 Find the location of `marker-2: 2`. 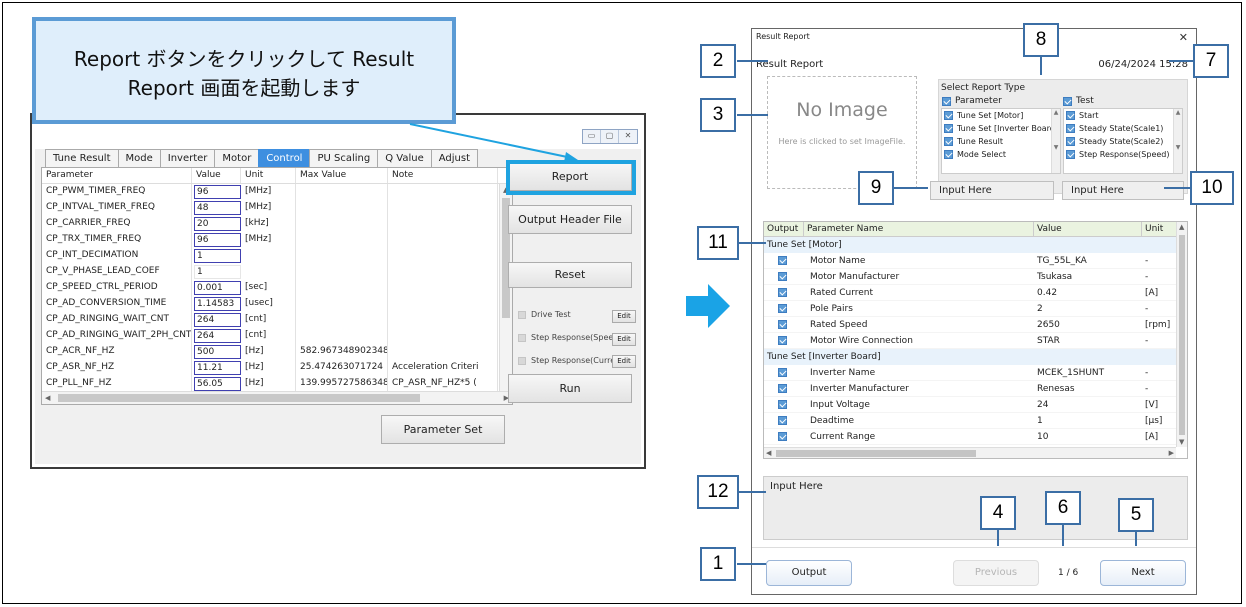

marker-2: 2 is located at coordinates (718, 61).